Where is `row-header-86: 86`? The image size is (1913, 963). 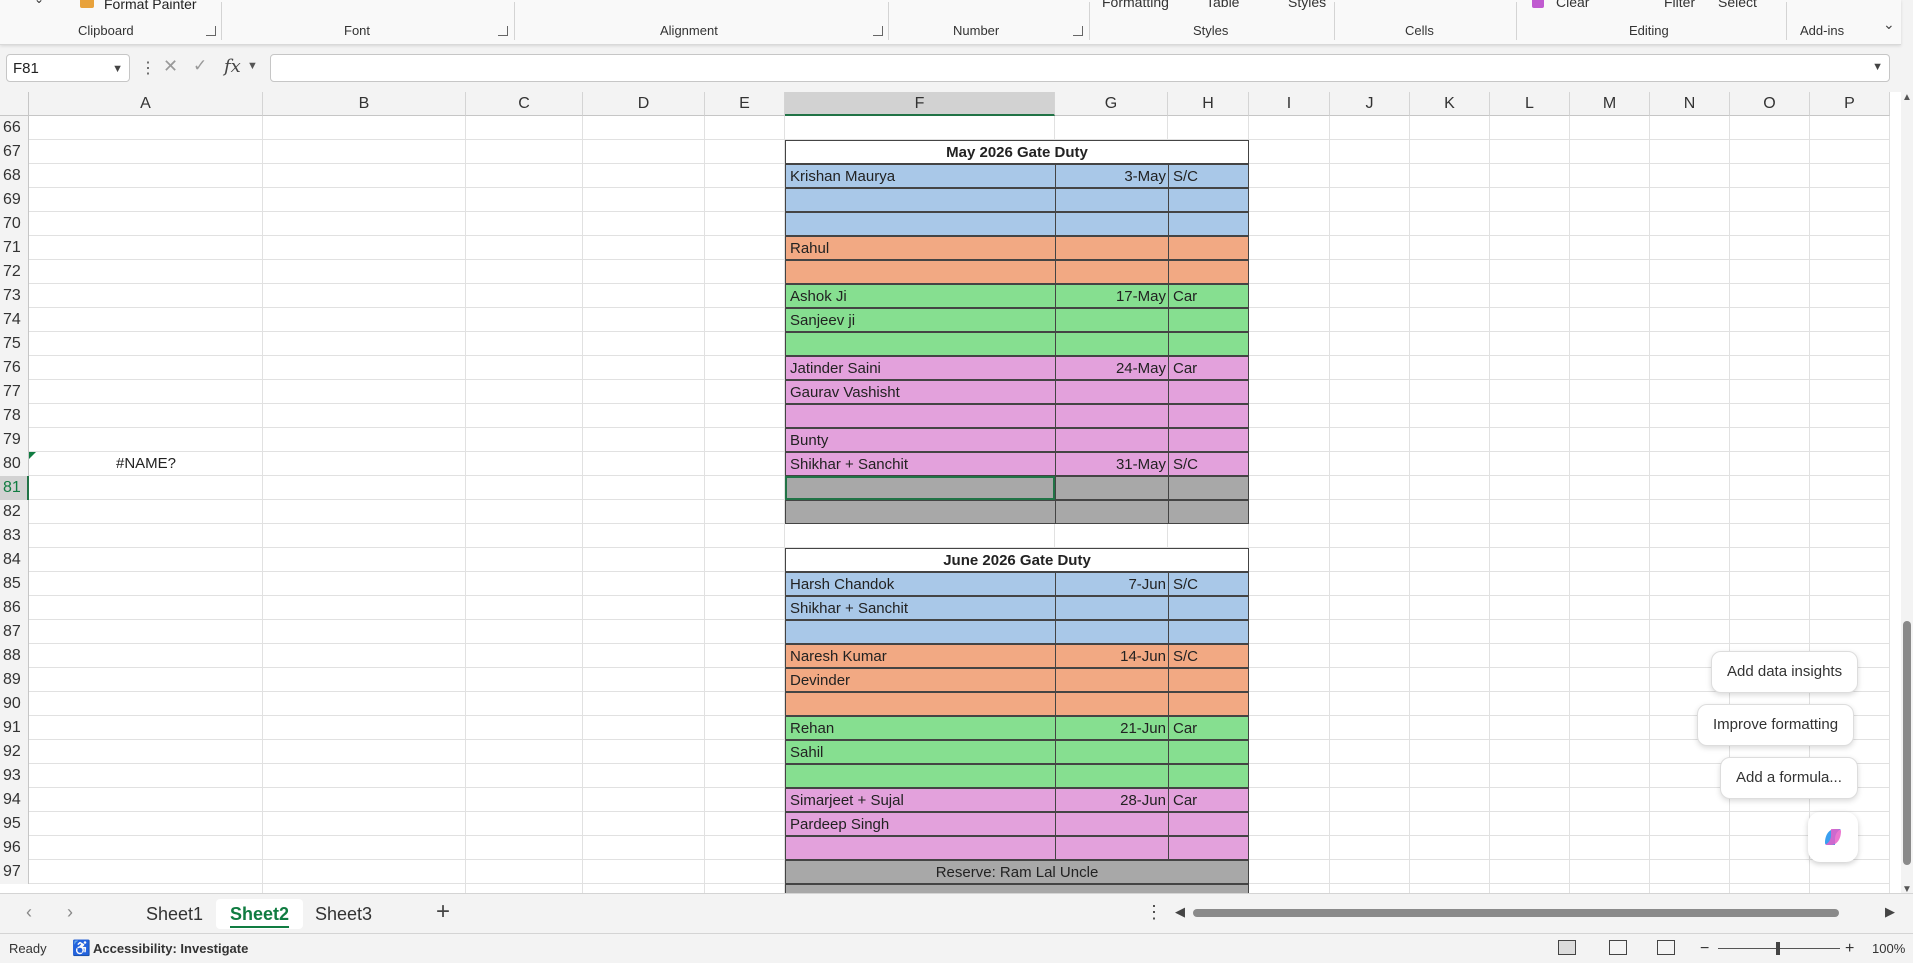
row-header-86: 86 is located at coordinates (14, 608).